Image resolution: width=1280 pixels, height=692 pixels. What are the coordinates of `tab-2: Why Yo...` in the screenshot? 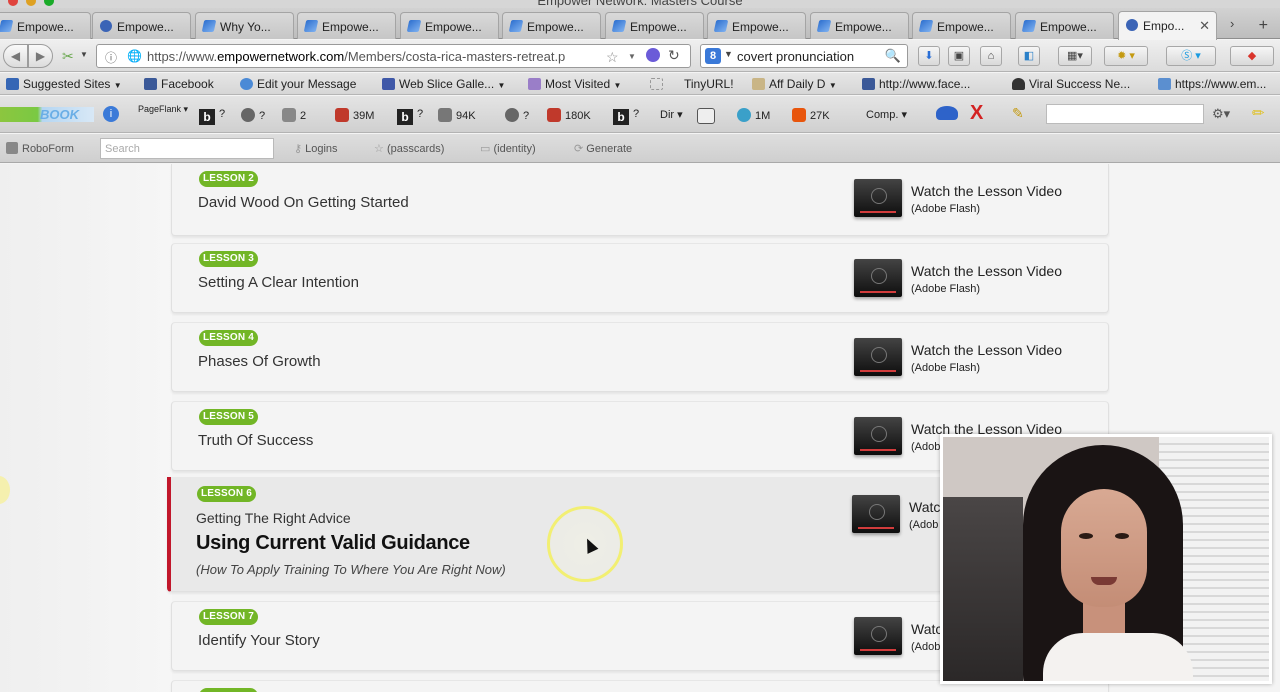 It's located at (244, 25).